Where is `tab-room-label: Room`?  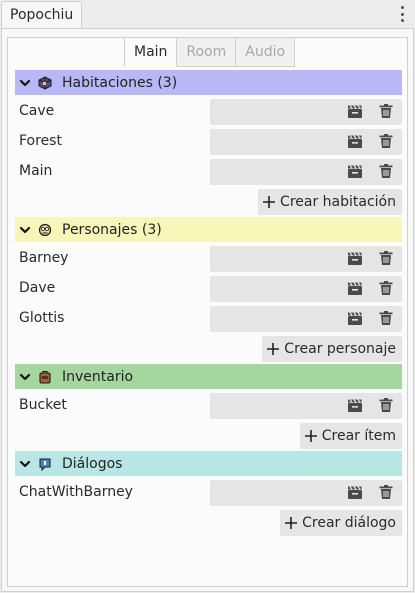
tab-room-label: Room is located at coordinates (206, 52).